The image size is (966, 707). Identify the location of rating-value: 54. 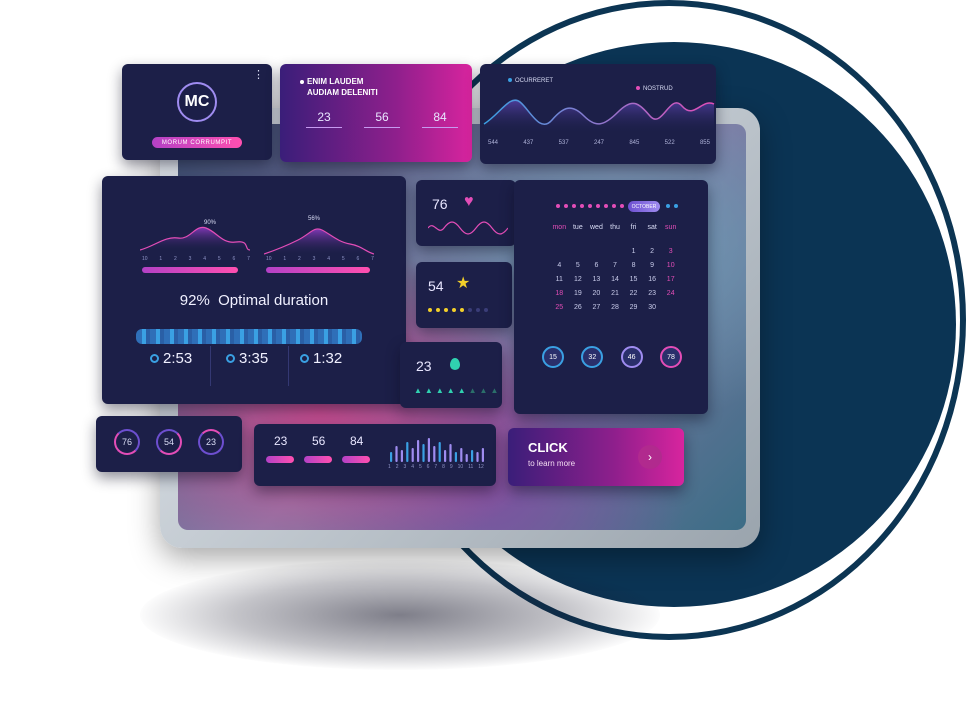
(436, 286).